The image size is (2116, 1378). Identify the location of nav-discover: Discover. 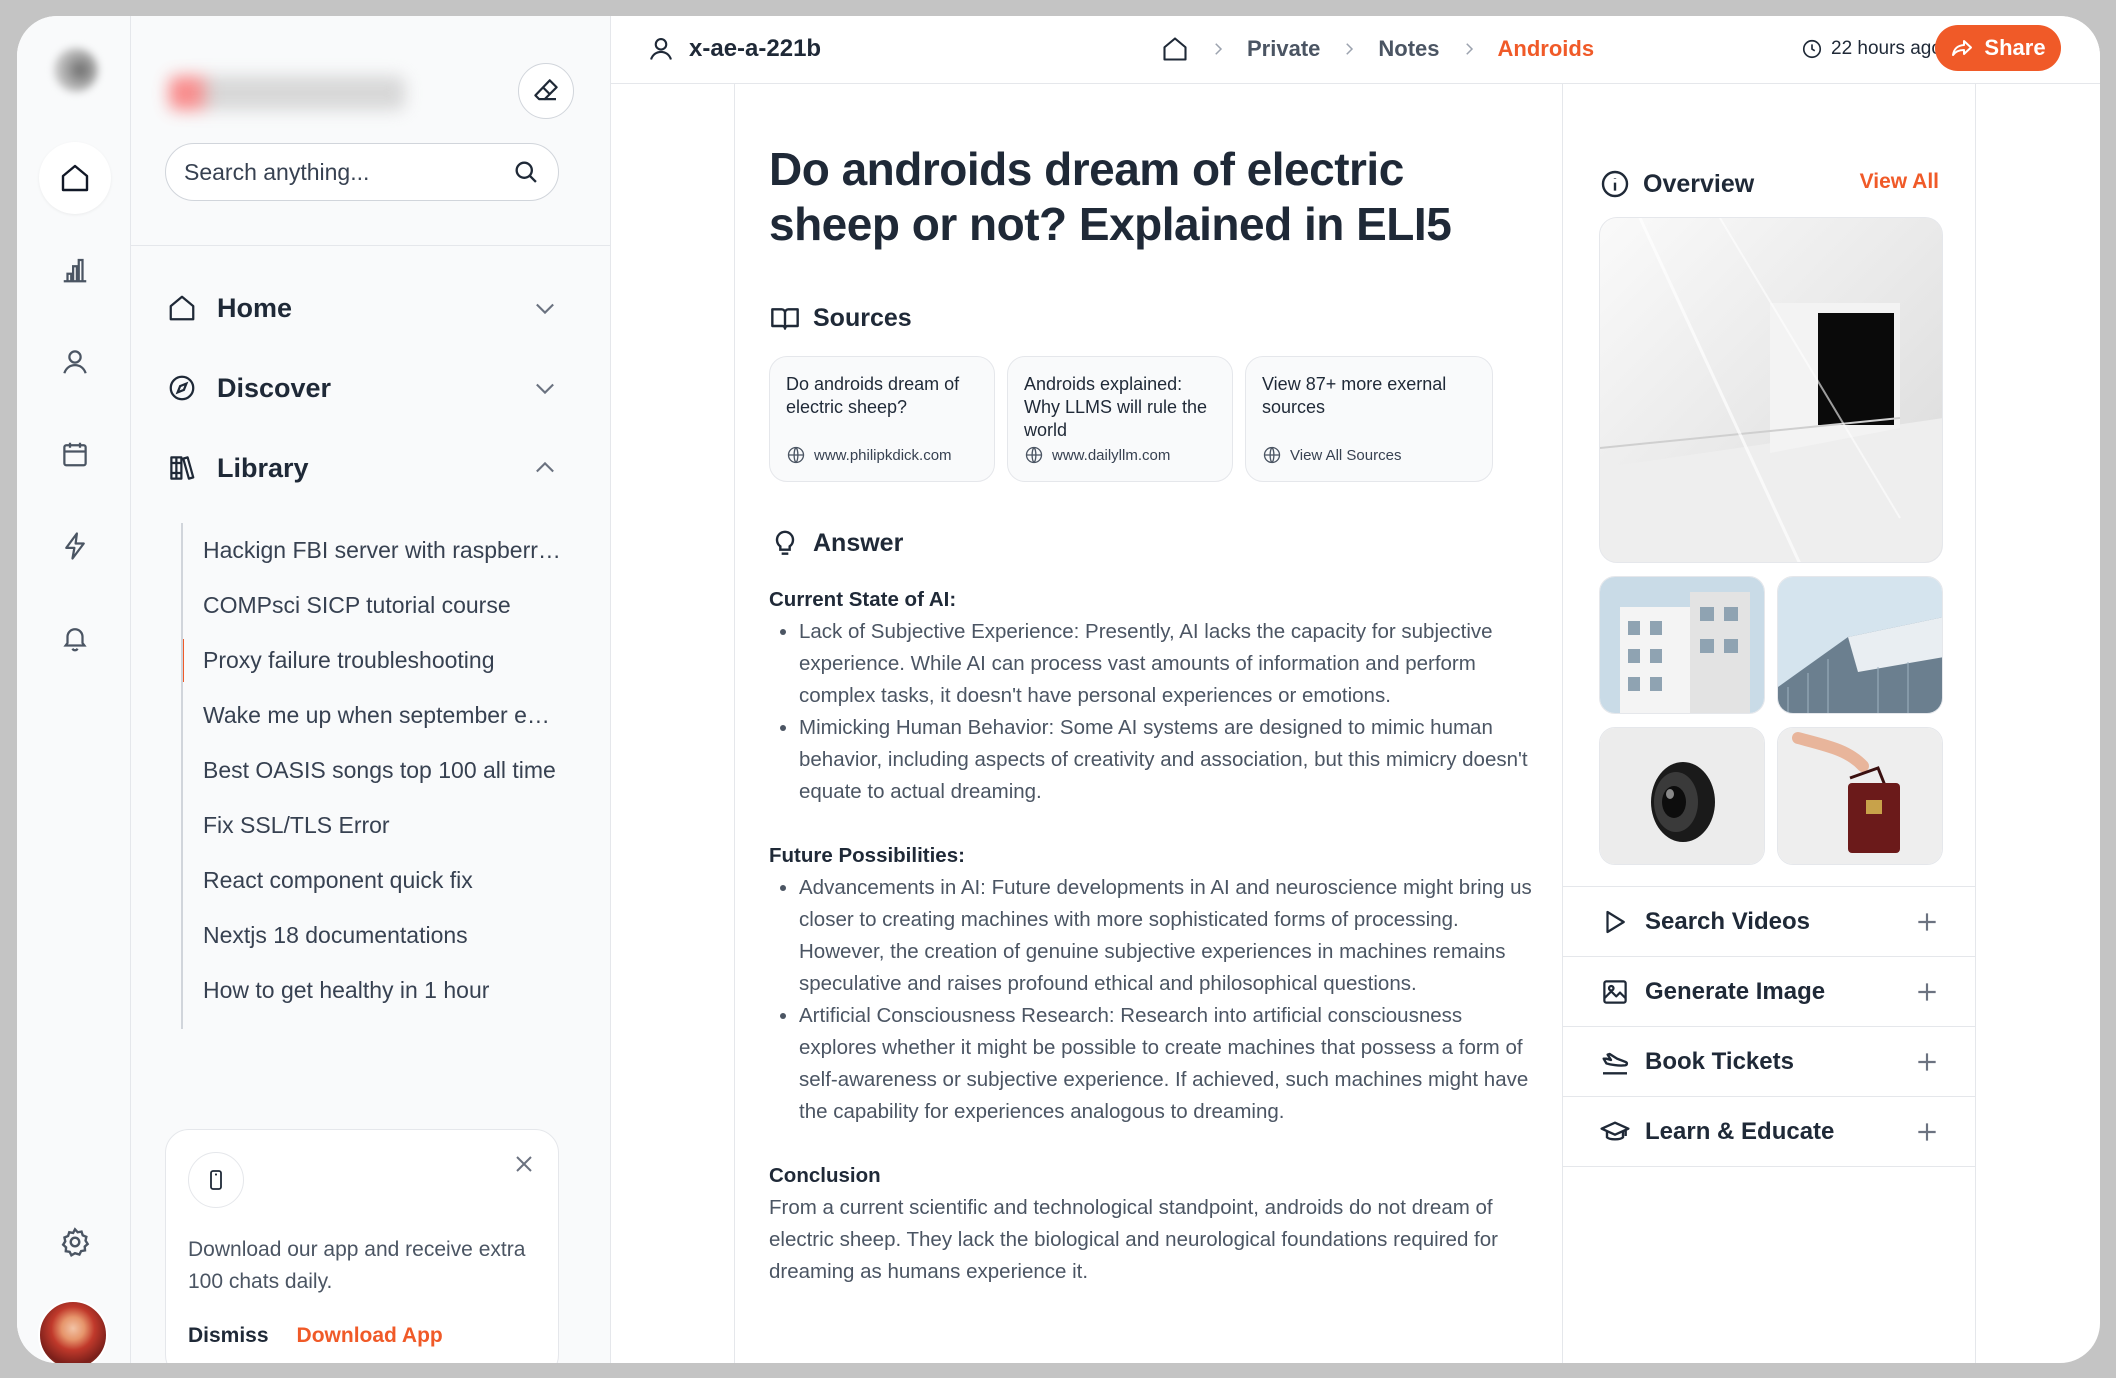
(362, 388).